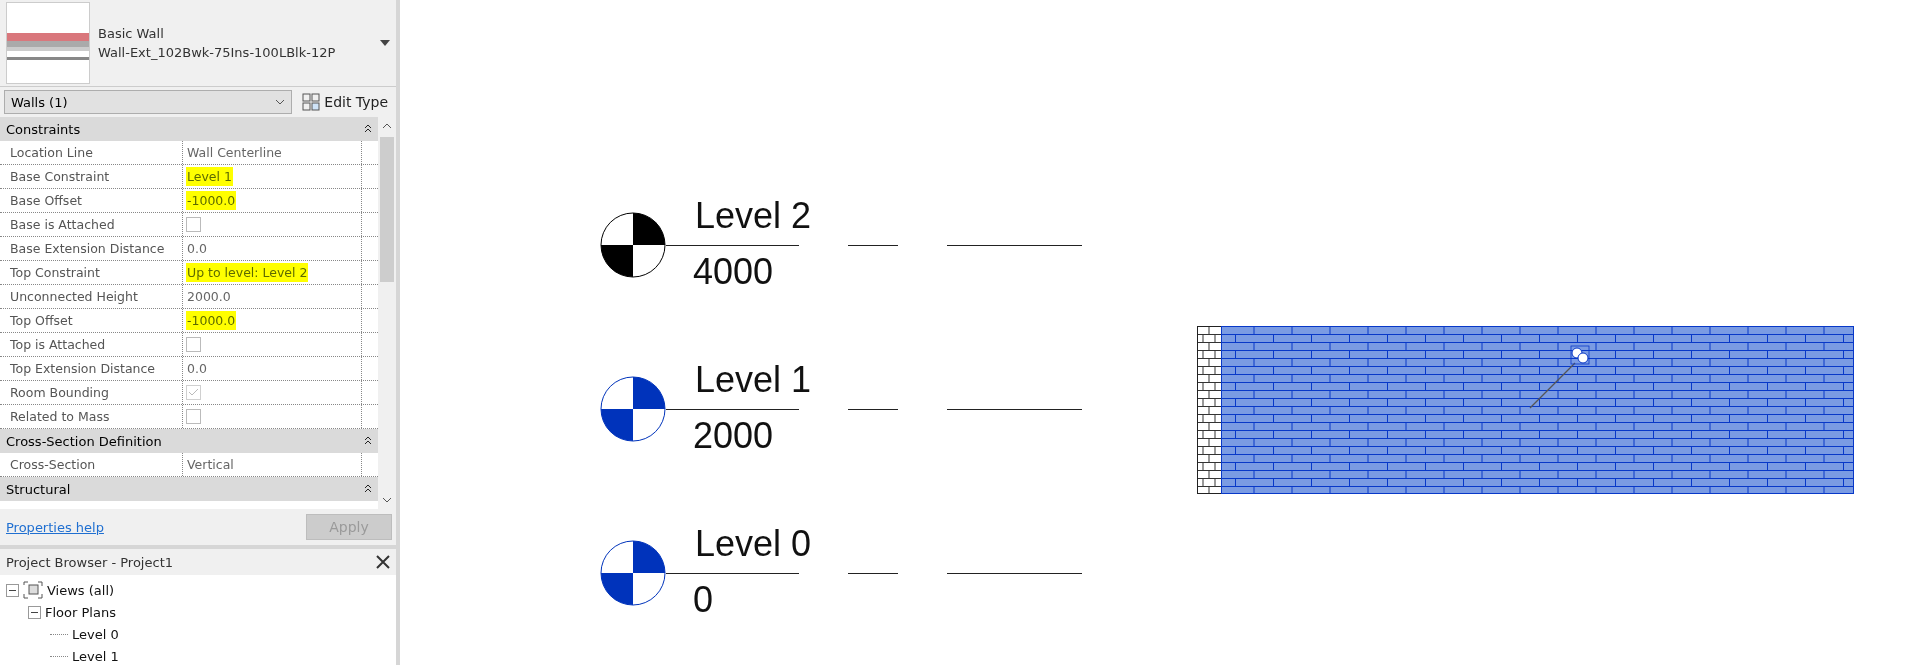 The image size is (1932, 665). Describe the element at coordinates (189, 441) in the screenshot. I see `group-header: Cross-Section Definition` at that location.